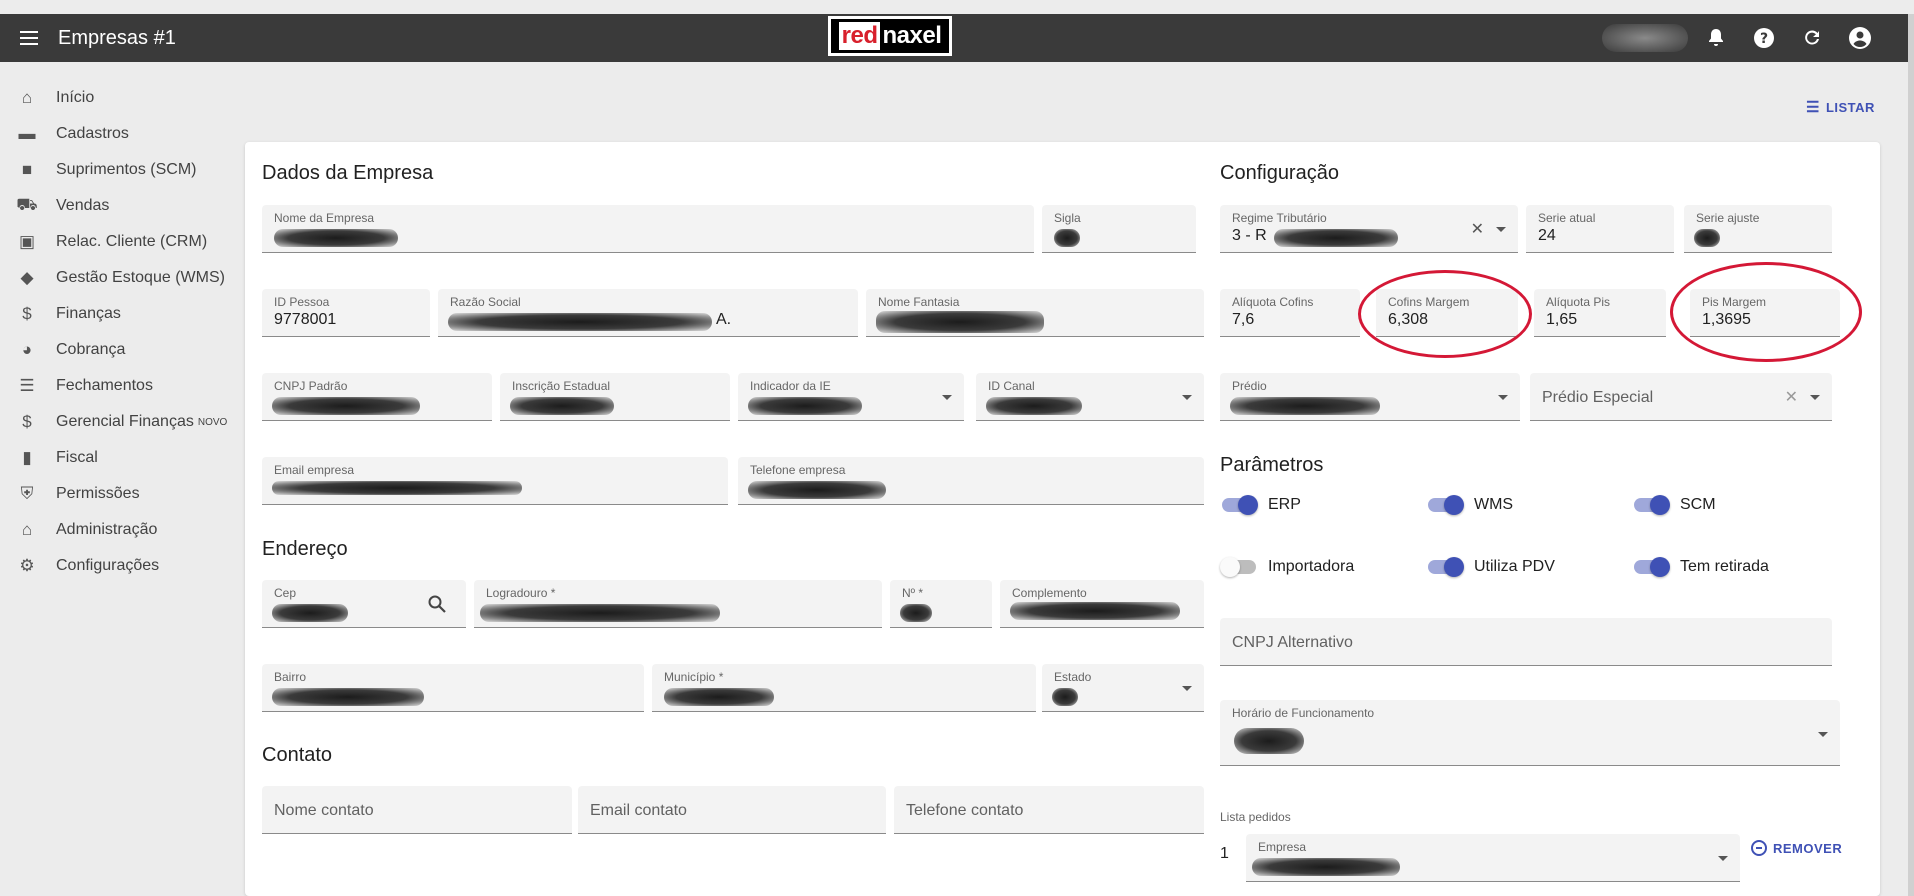  I want to click on logradouro-field: Logradouro *, so click(678, 604).